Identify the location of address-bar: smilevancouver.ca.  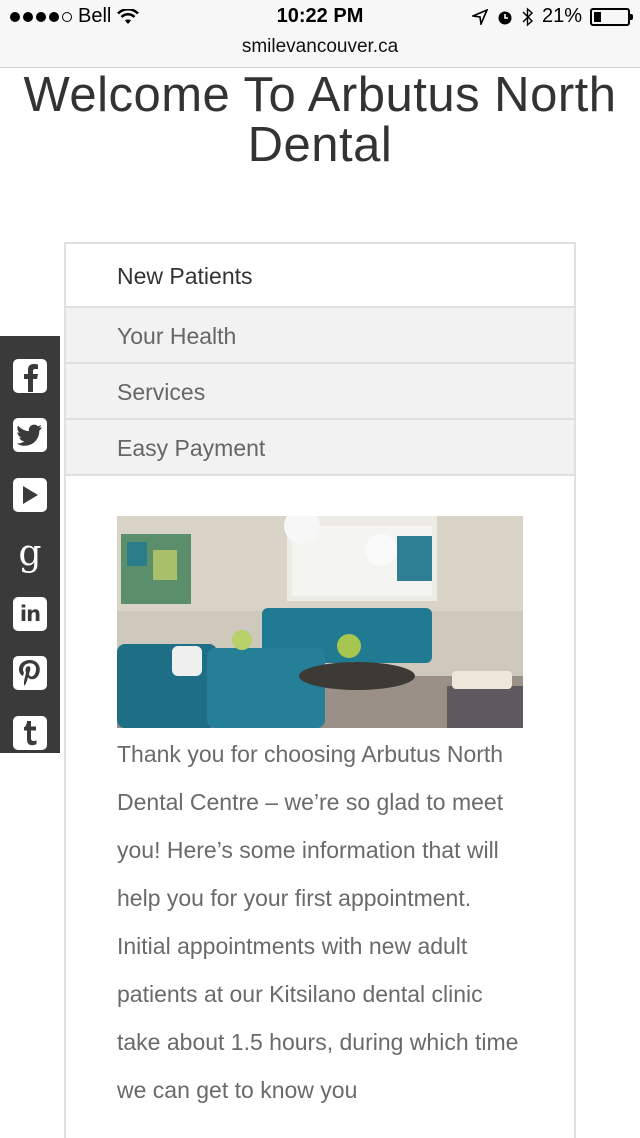
(320, 51).